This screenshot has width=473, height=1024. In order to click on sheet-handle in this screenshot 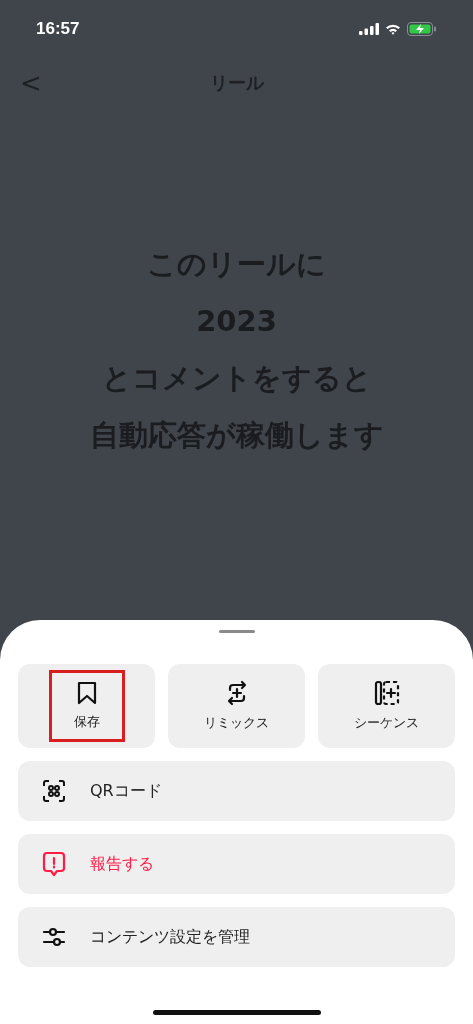, I will do `click(236, 631)`.